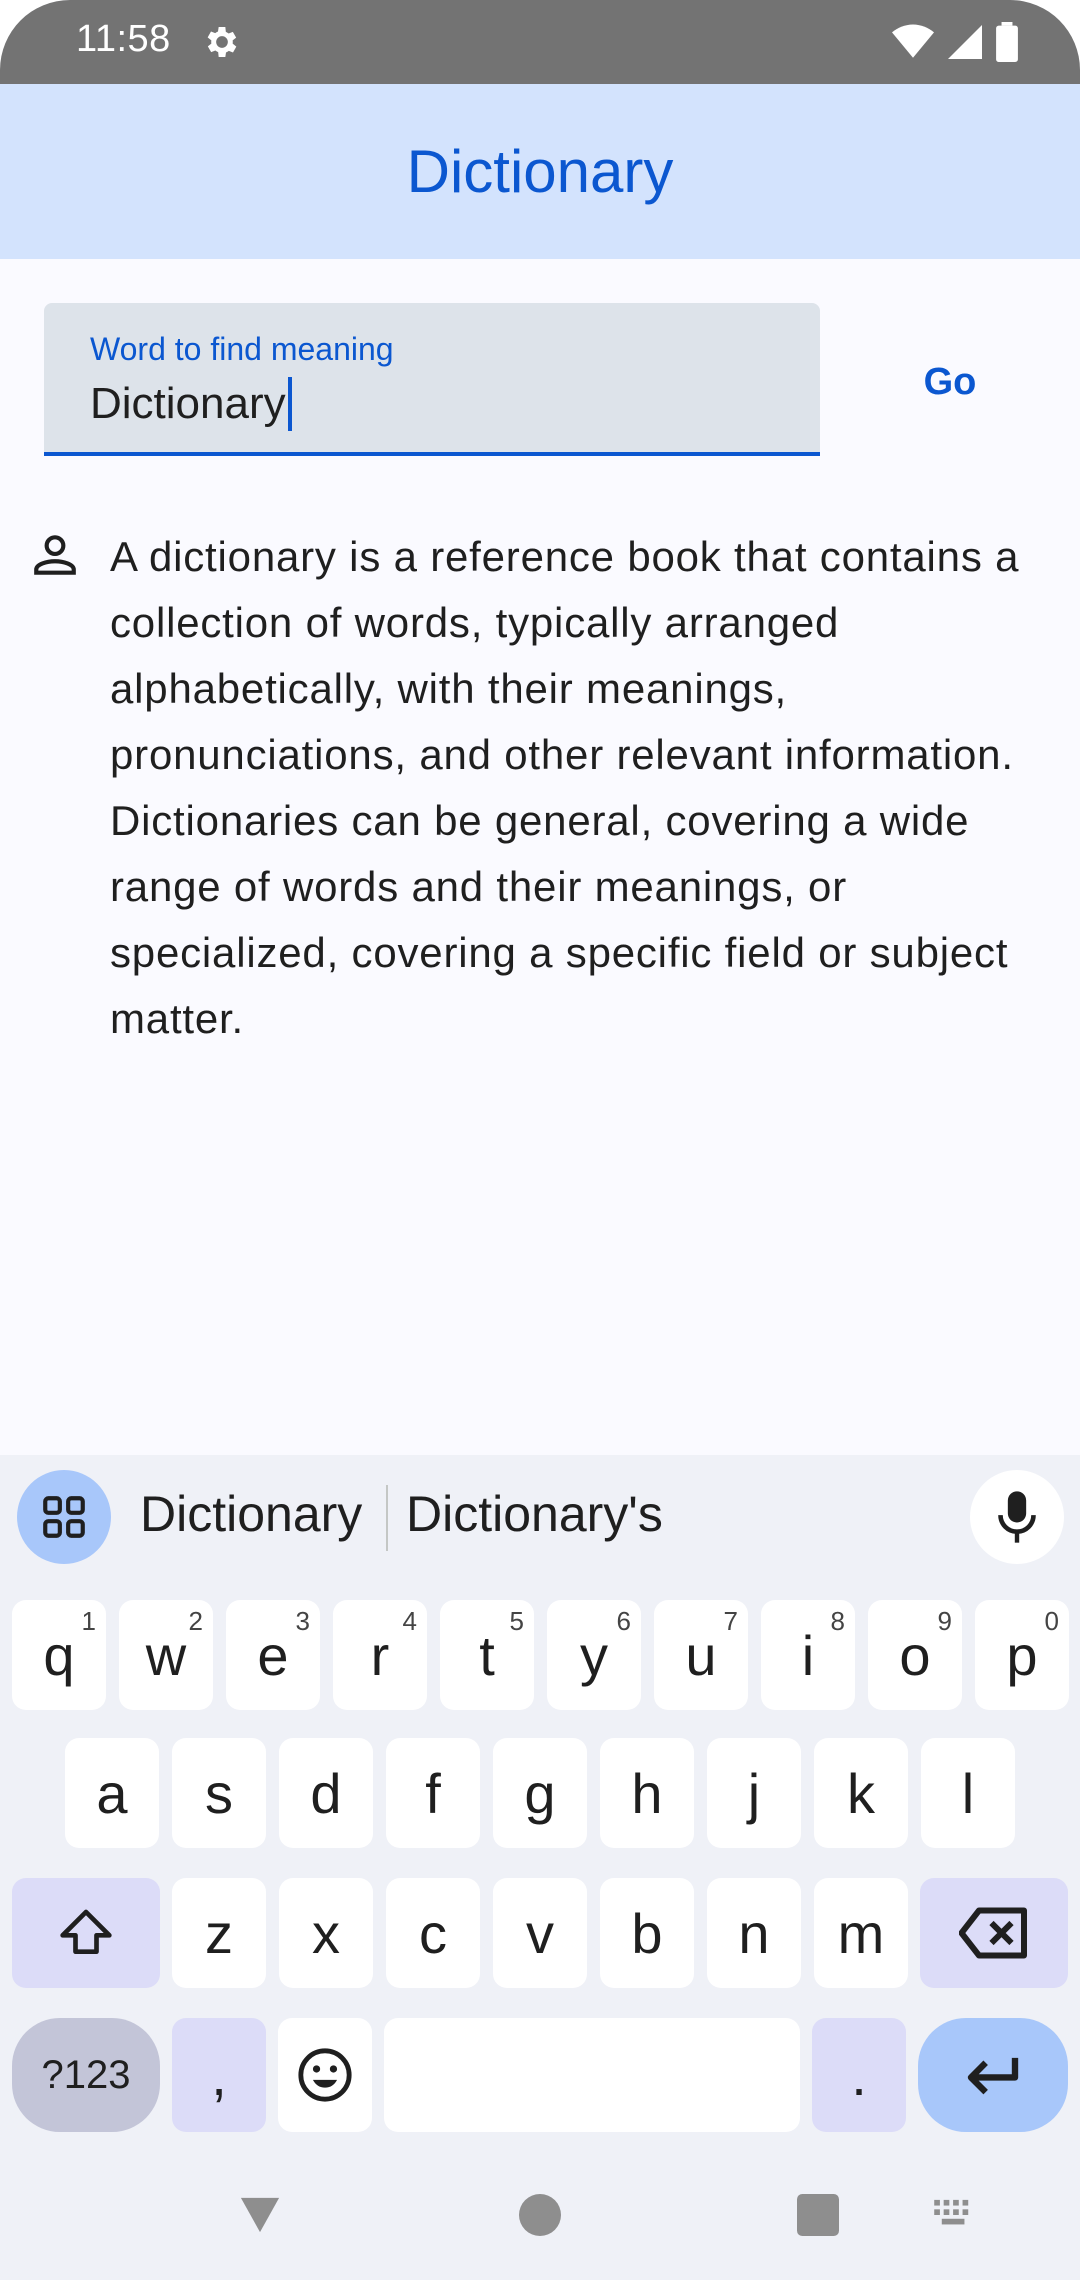 This screenshot has height=2280, width=1080. I want to click on key-label: t, so click(487, 1655).